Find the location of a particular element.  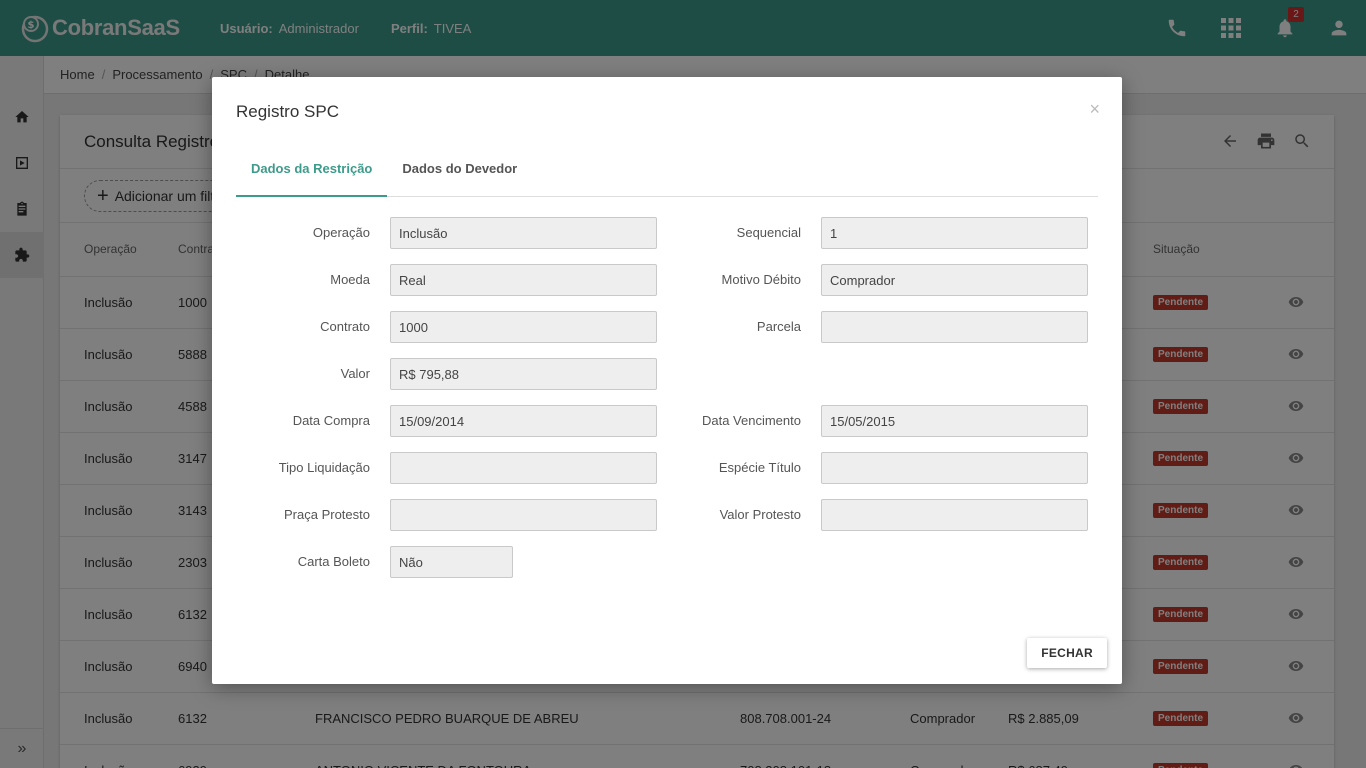

fechar-button: FECHAR is located at coordinates (1067, 653).